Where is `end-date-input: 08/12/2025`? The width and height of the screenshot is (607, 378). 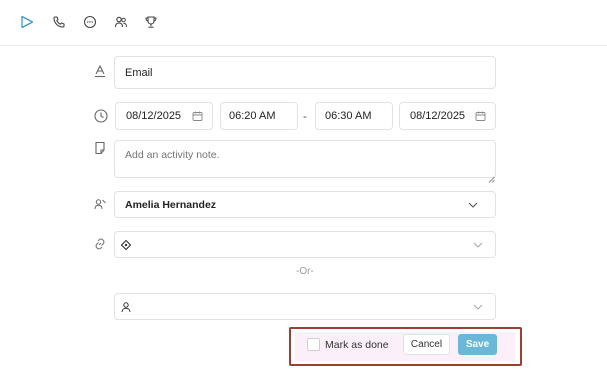 end-date-input: 08/12/2025 is located at coordinates (447, 116).